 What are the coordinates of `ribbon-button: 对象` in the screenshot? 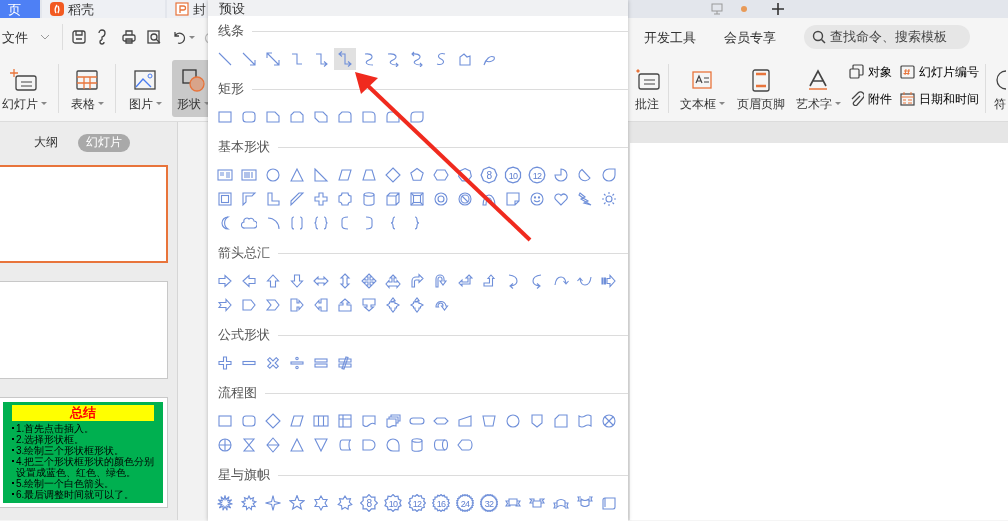 It's located at (870, 71).